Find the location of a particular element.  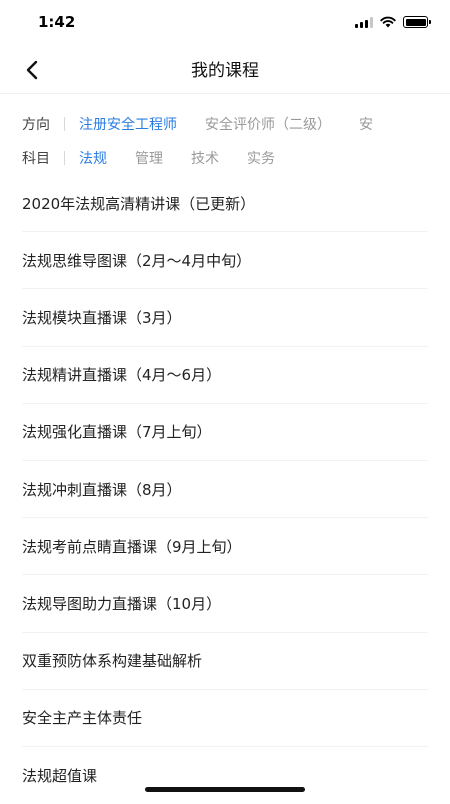

course-item: 2020年法规高清精讲课（已更新） is located at coordinates (225, 203).